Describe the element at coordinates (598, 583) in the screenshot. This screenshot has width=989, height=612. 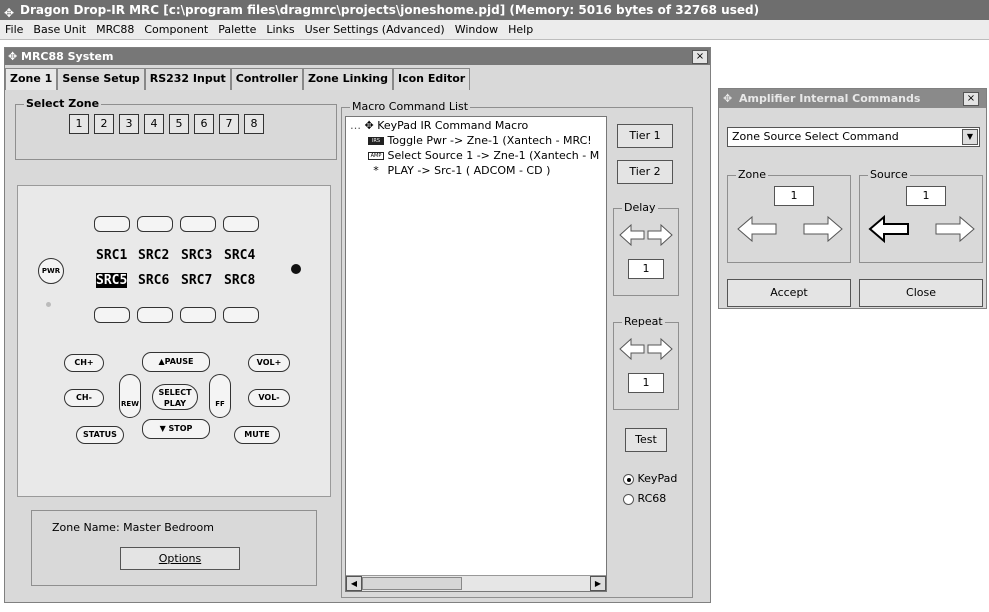
I see `scroll-right-icon: ▶` at that location.